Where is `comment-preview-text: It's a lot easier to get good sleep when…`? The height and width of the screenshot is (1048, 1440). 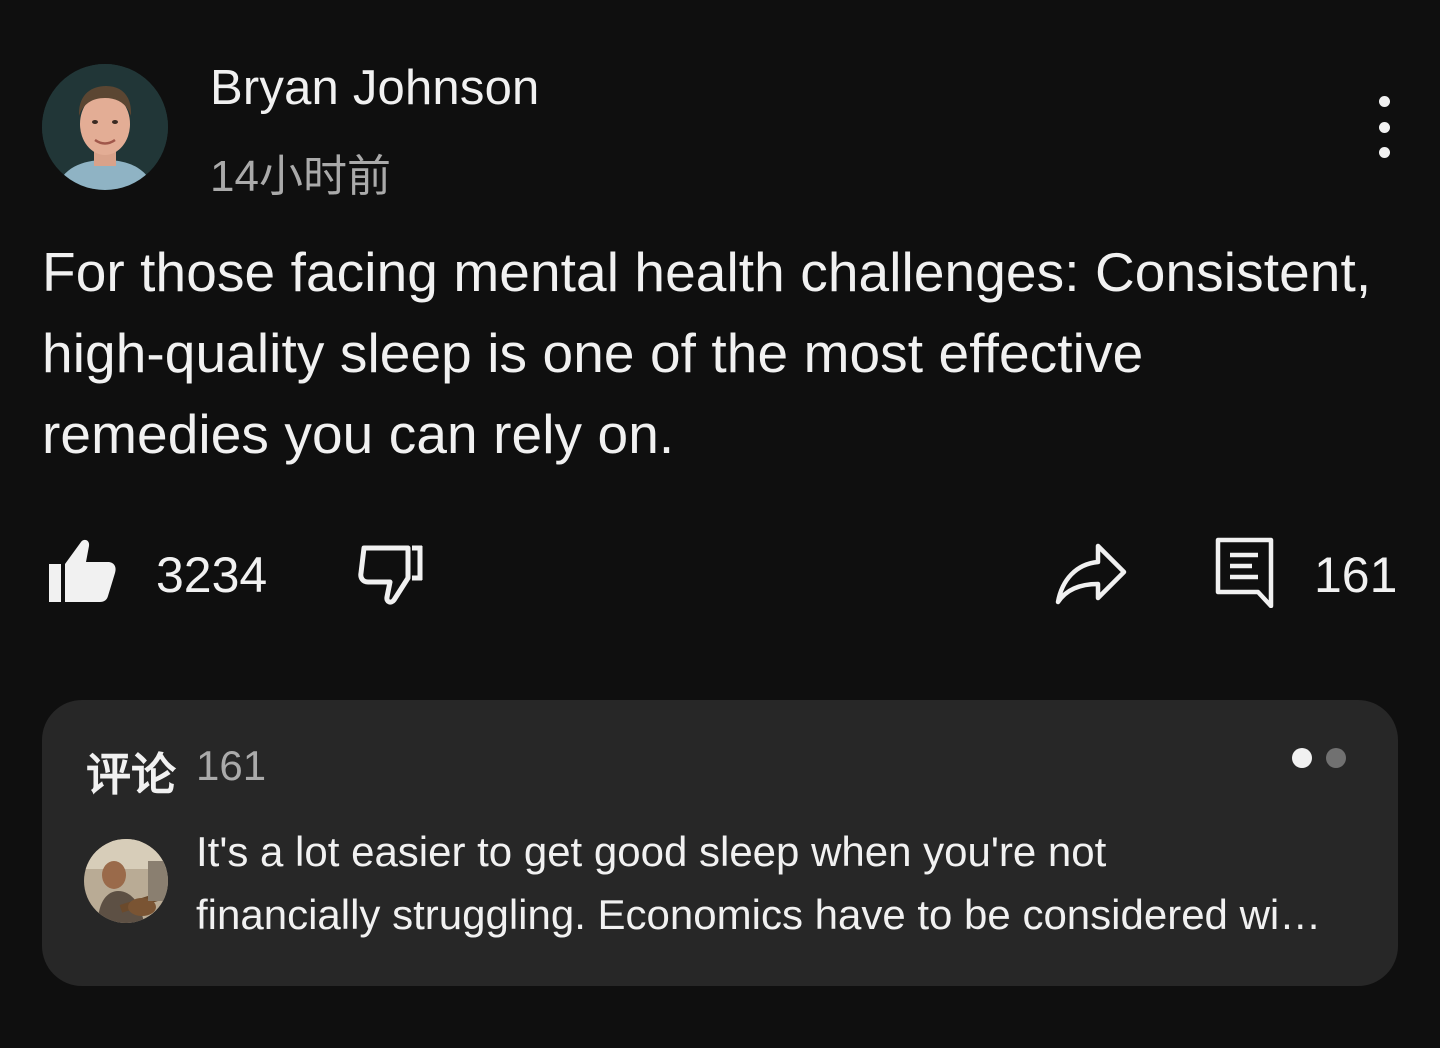 comment-preview-text: It's a lot easier to get good sleep when… is located at coordinates (759, 883).